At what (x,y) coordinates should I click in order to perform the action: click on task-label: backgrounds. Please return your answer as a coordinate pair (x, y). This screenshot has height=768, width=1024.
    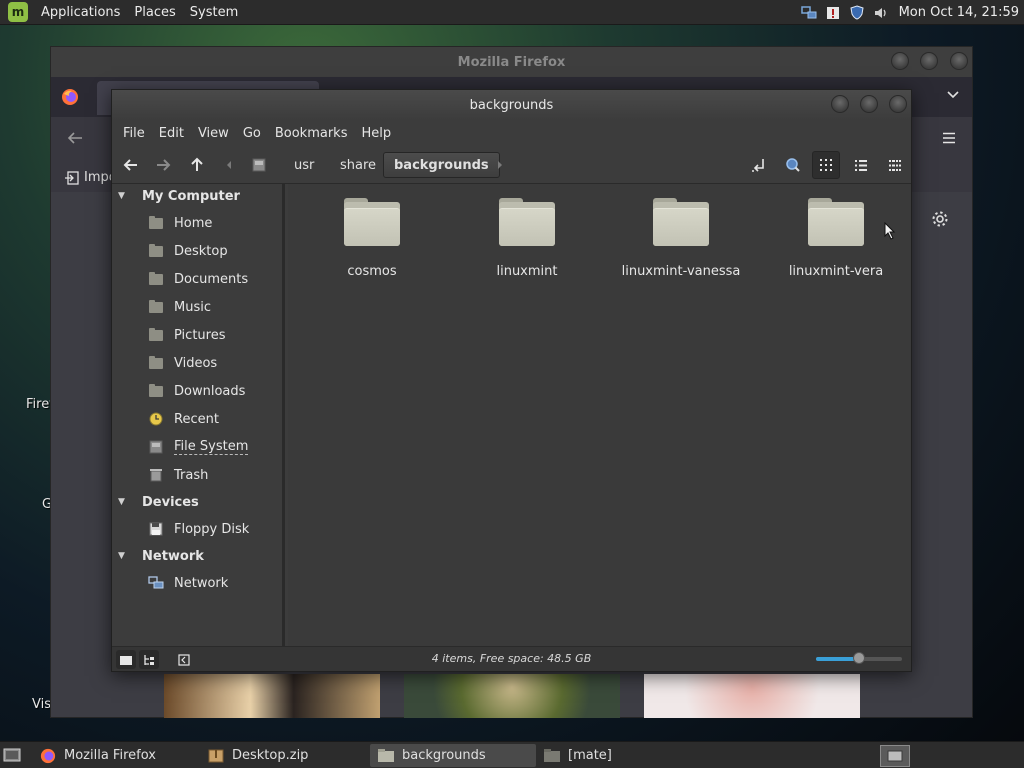
    Looking at the image, I should click on (444, 755).